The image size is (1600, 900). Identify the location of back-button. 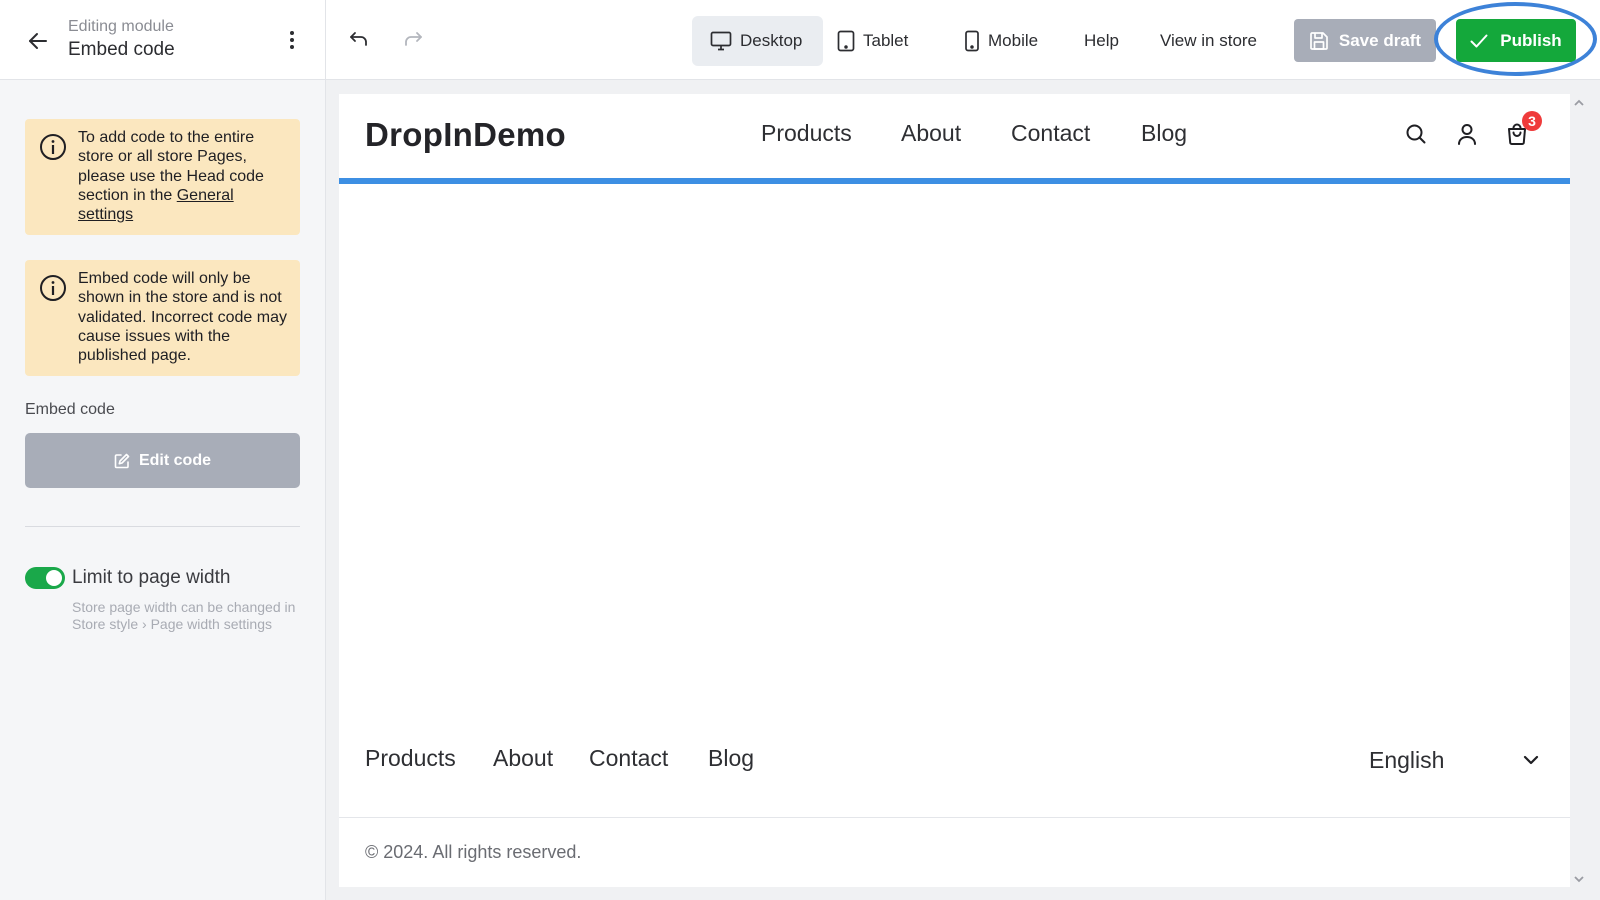
(38, 41).